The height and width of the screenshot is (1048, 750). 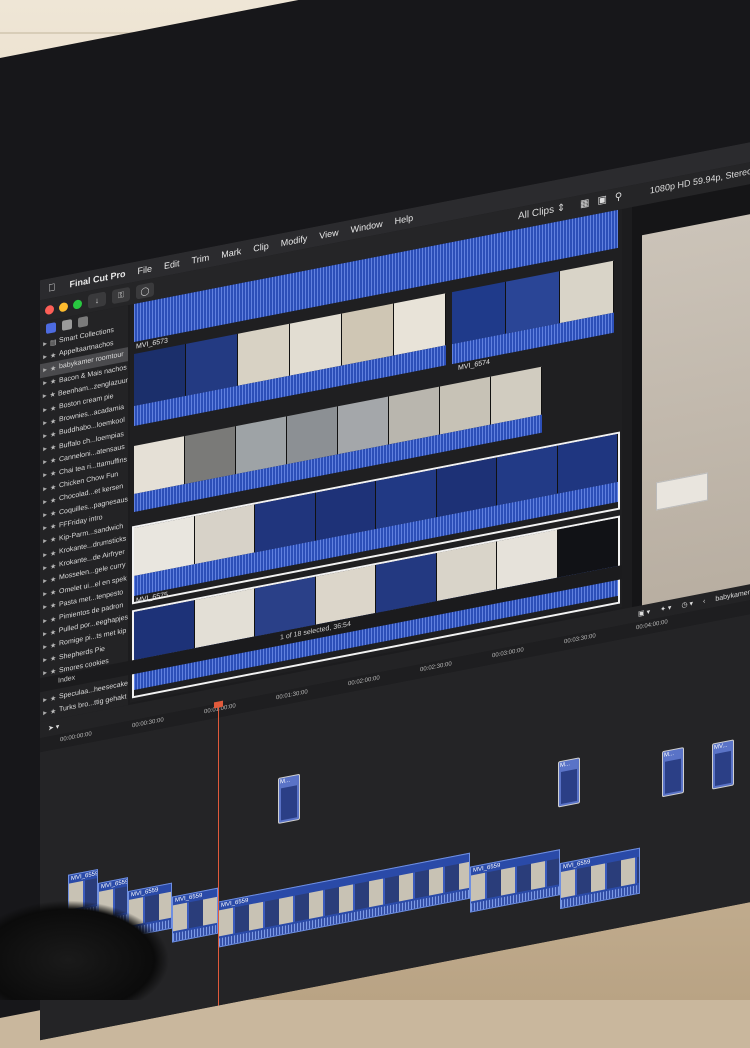 What do you see at coordinates (404, 220) in the screenshot?
I see `menu-help: Help` at bounding box center [404, 220].